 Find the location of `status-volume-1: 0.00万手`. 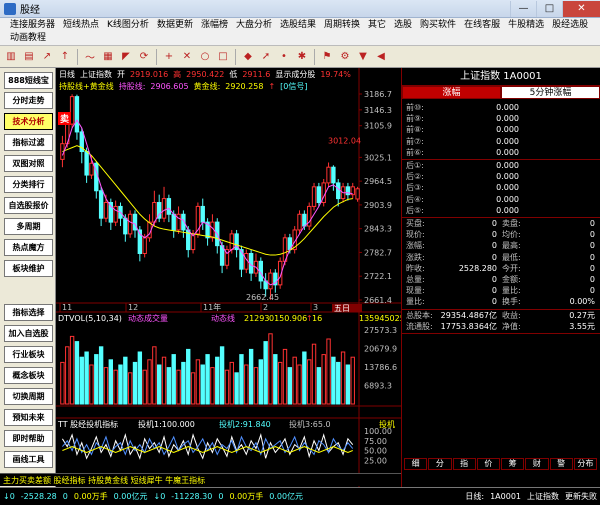

status-volume-1: 0.00万手 is located at coordinates (90, 496).